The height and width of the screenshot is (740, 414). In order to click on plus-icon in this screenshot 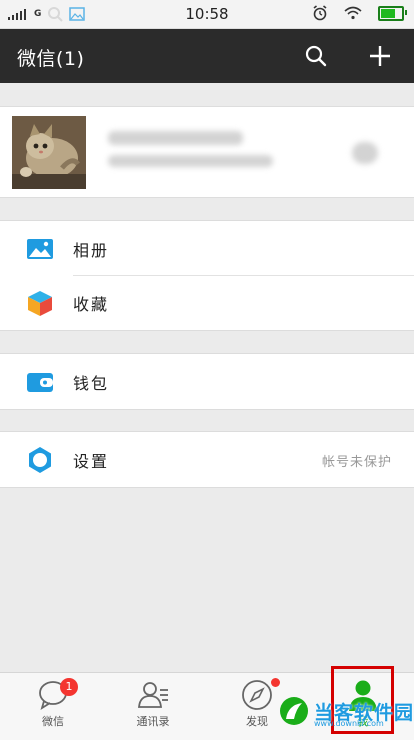, I will do `click(380, 56)`.